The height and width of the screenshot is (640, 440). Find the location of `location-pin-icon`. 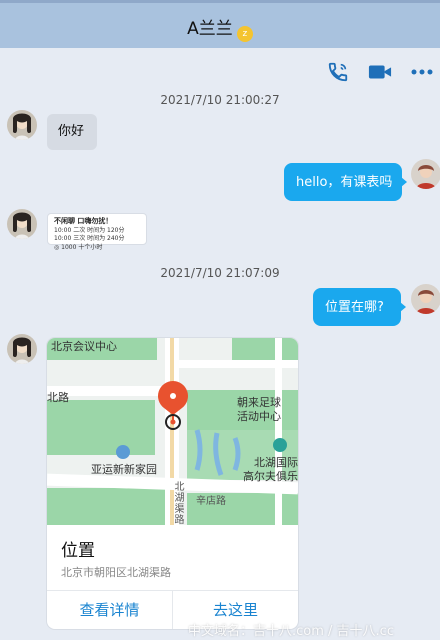

location-pin-icon is located at coordinates (173, 405).